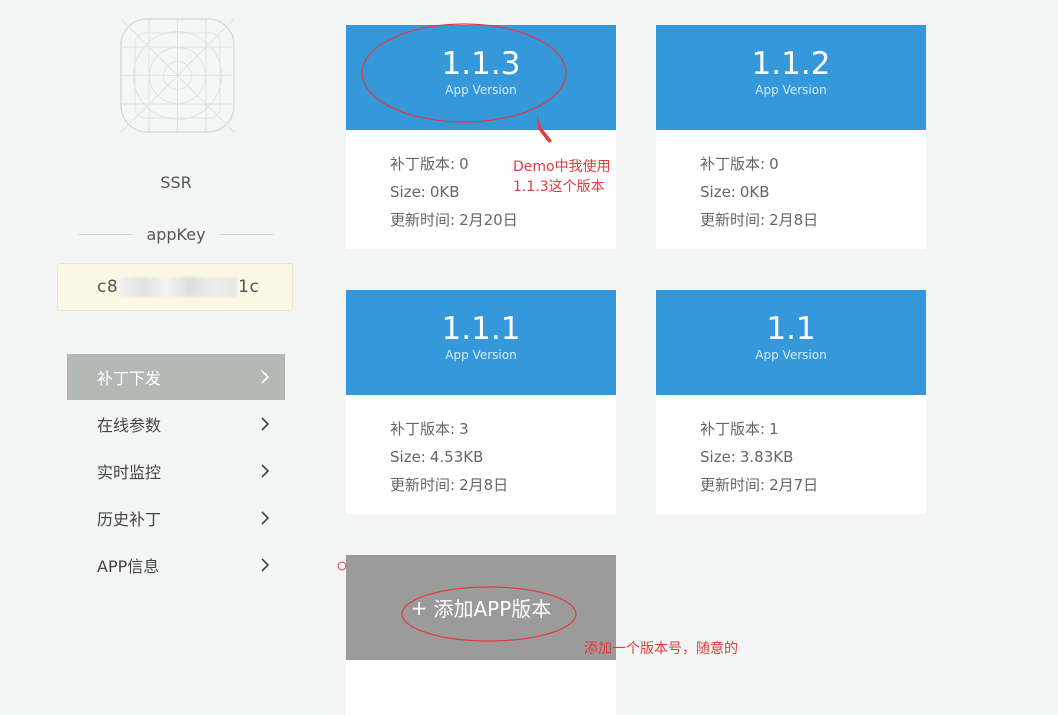  I want to click on add-version-card: + 添加APP版本, so click(481, 635).